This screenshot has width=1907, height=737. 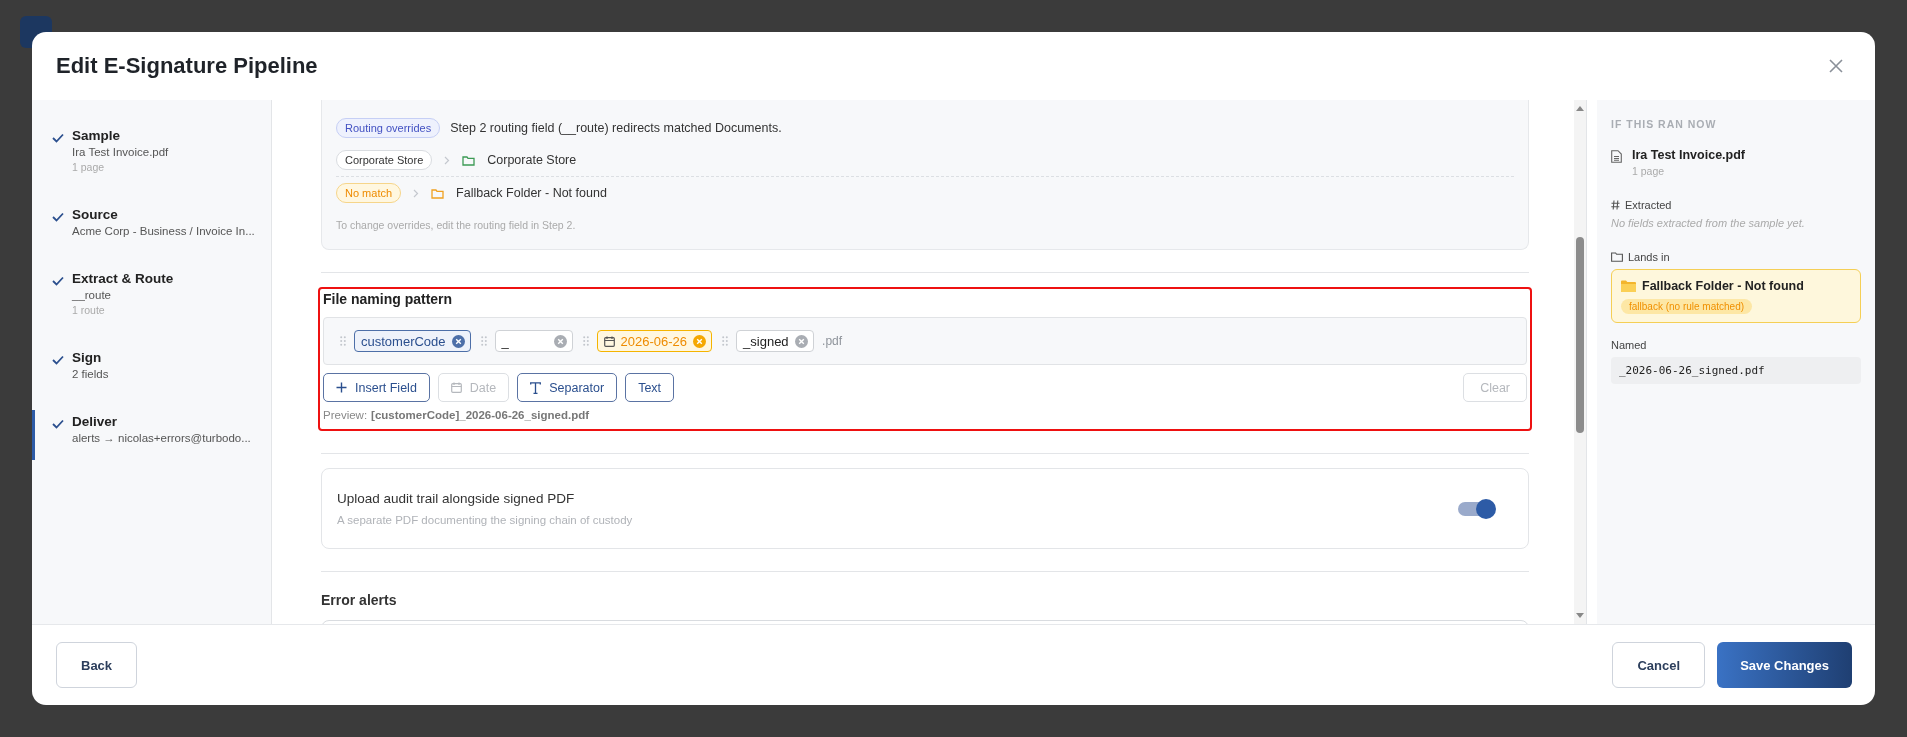 What do you see at coordinates (1664, 124) in the screenshot?
I see `panel-heading: IF THIS RAN NOW` at bounding box center [1664, 124].